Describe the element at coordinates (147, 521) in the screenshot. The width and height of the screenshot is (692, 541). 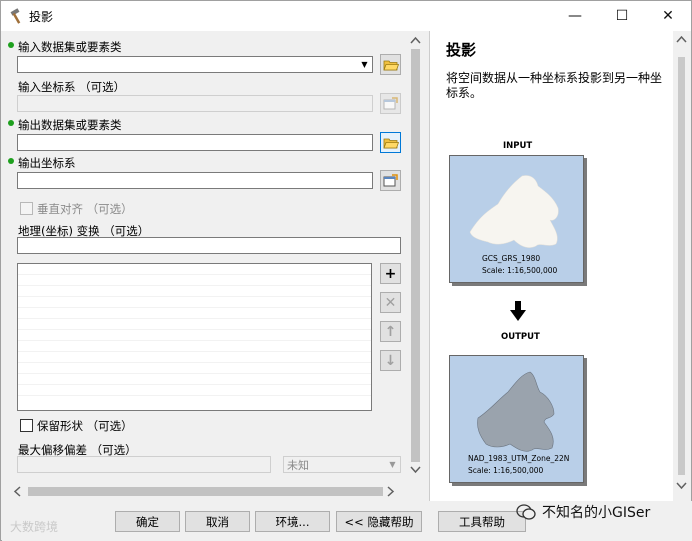
I see `ok-button: 确定` at that location.